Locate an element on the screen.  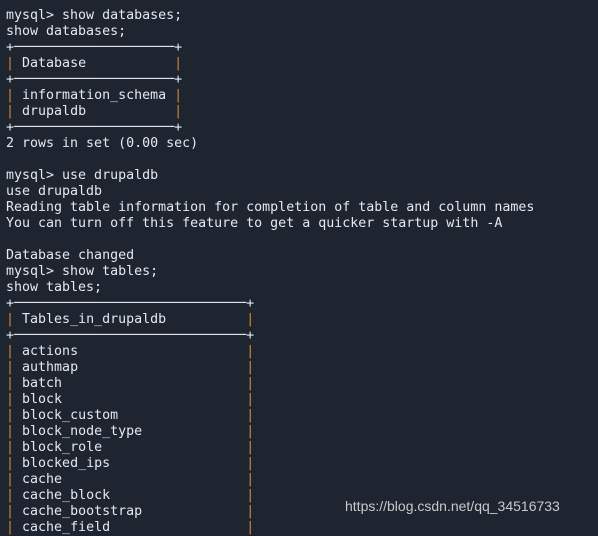
table-cell: authmap is located at coordinates (50, 367).